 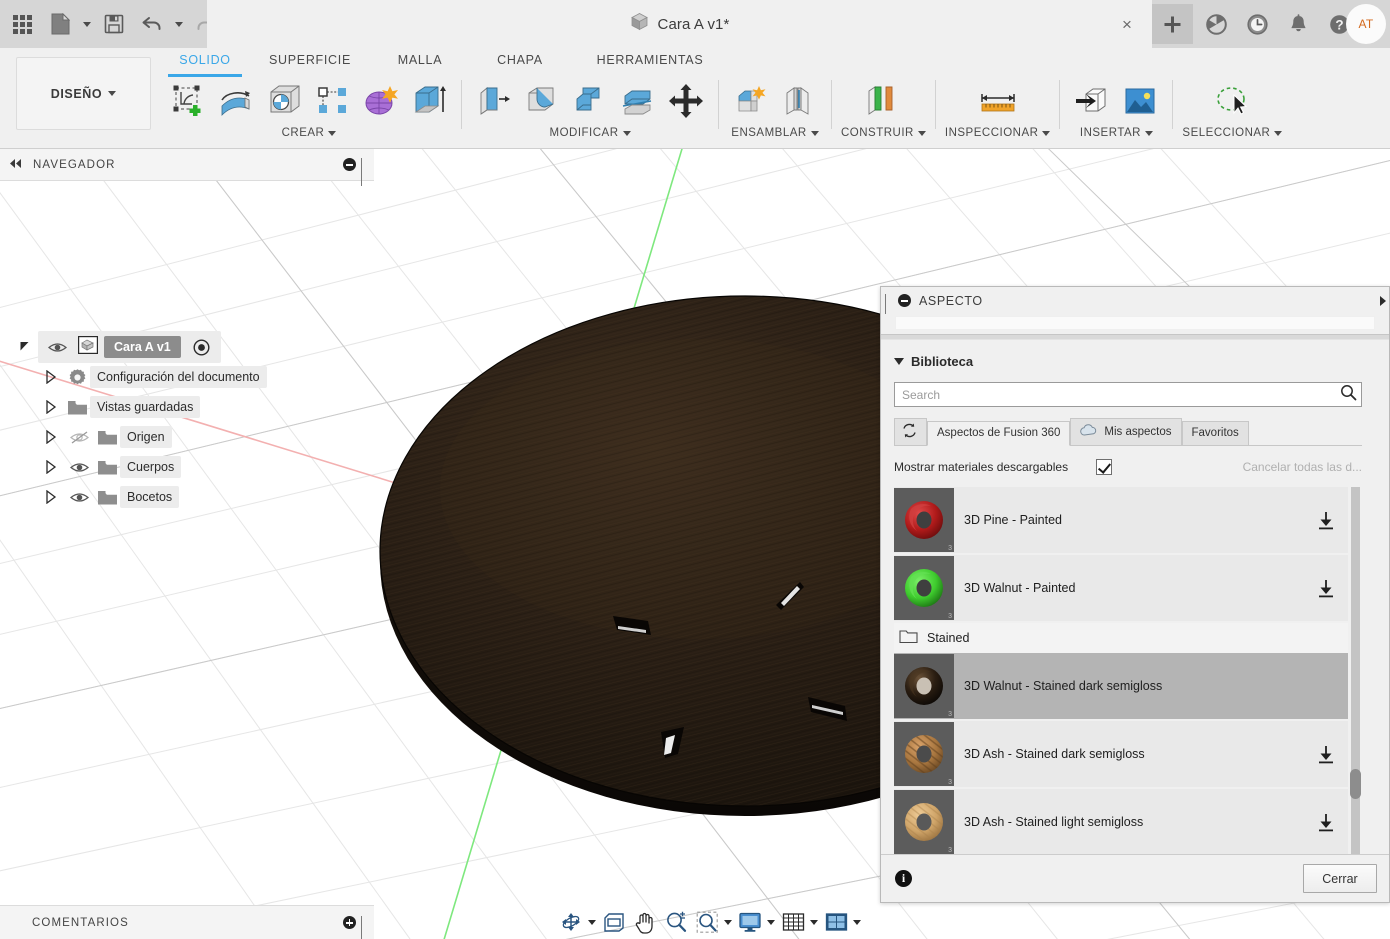 What do you see at coordinates (1257, 24) in the screenshot?
I see `job-status-icon` at bounding box center [1257, 24].